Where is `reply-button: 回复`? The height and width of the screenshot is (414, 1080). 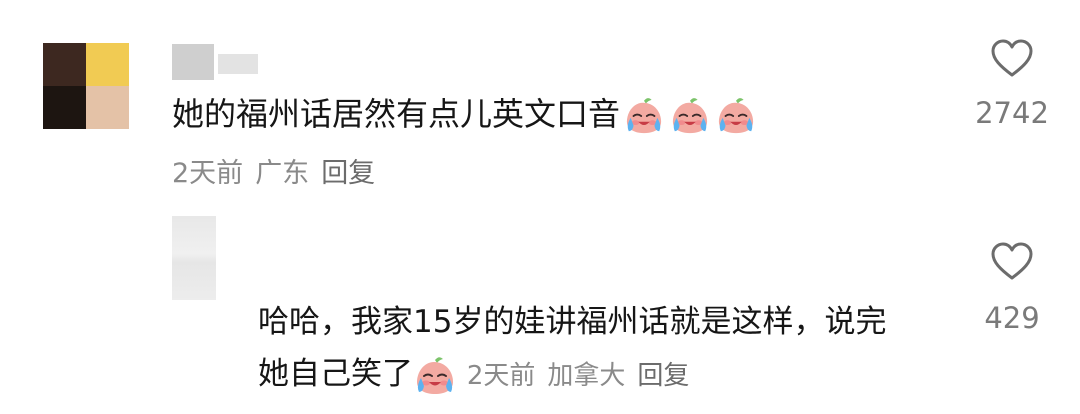 reply-button: 回复 is located at coordinates (348, 173).